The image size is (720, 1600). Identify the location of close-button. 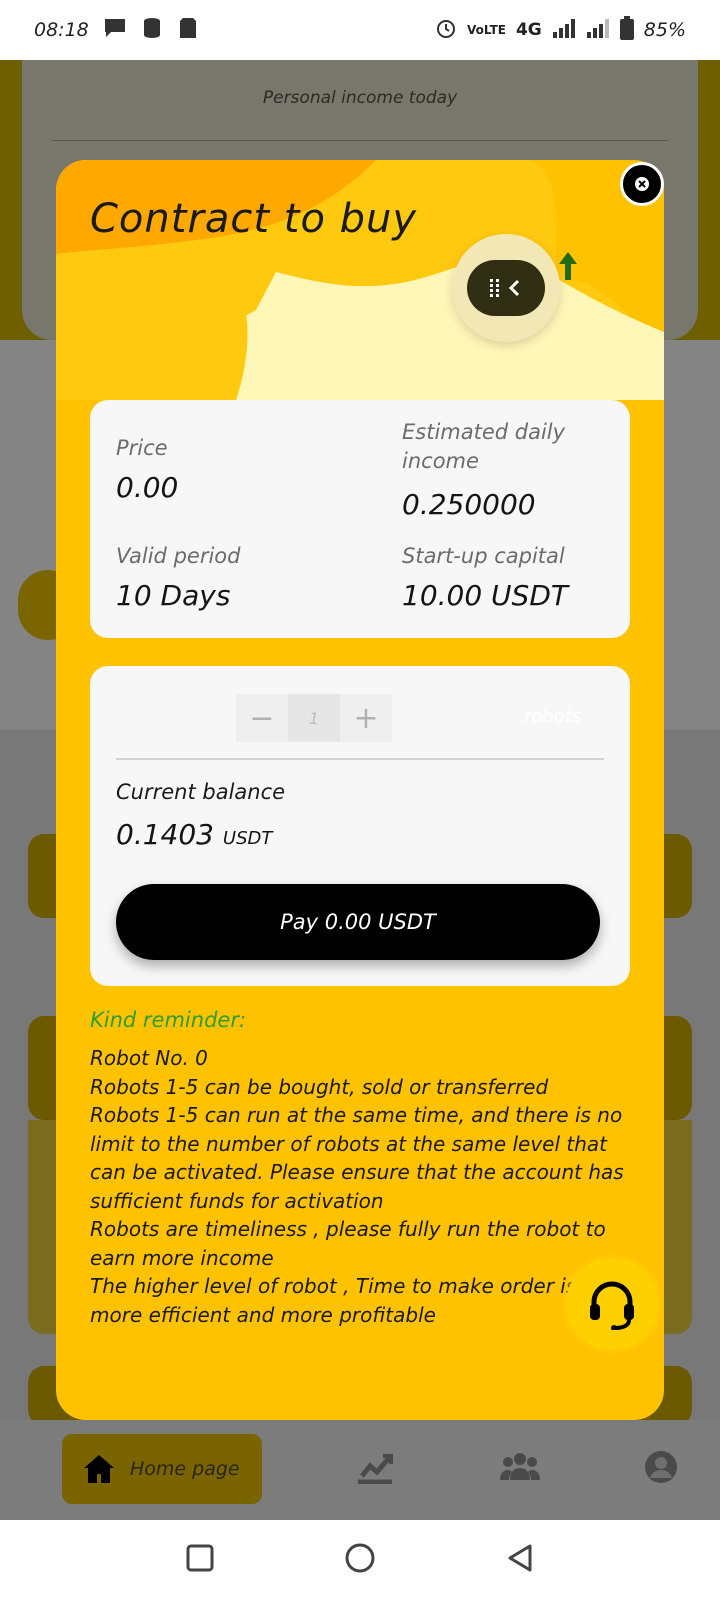
(642, 184).